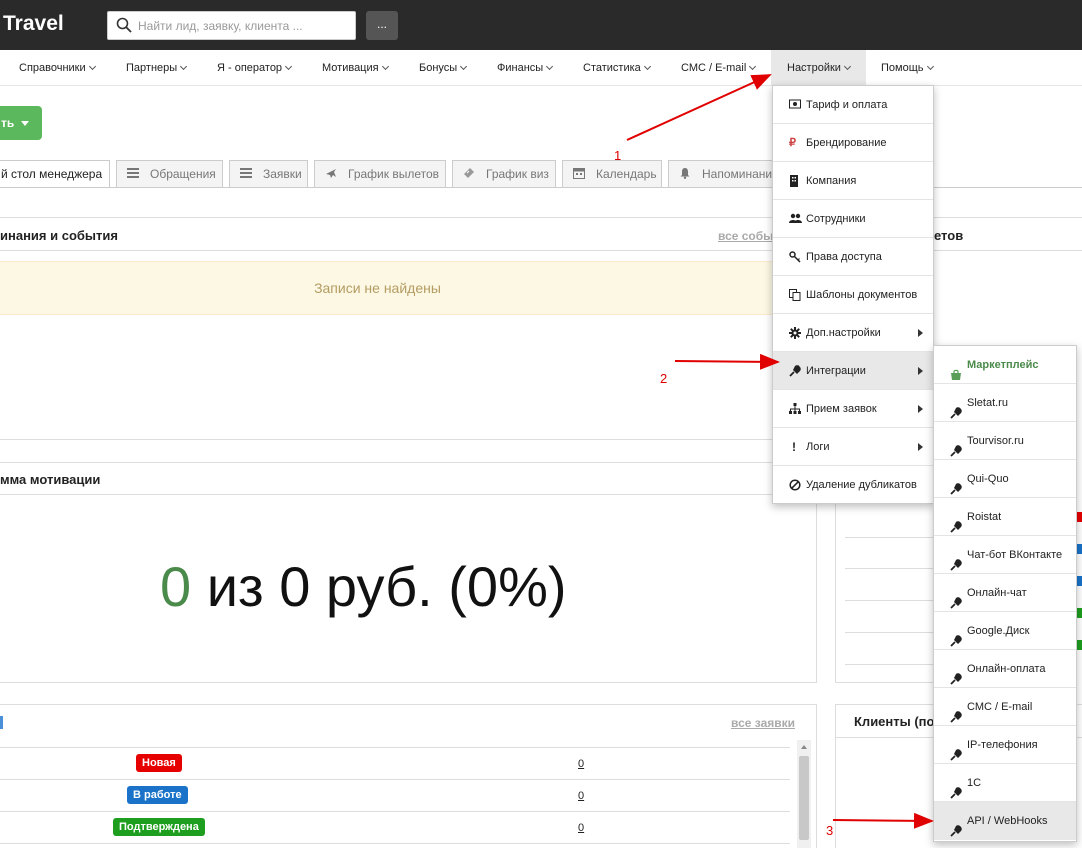  I want to click on annotation-marker-1: 1, so click(618, 155).